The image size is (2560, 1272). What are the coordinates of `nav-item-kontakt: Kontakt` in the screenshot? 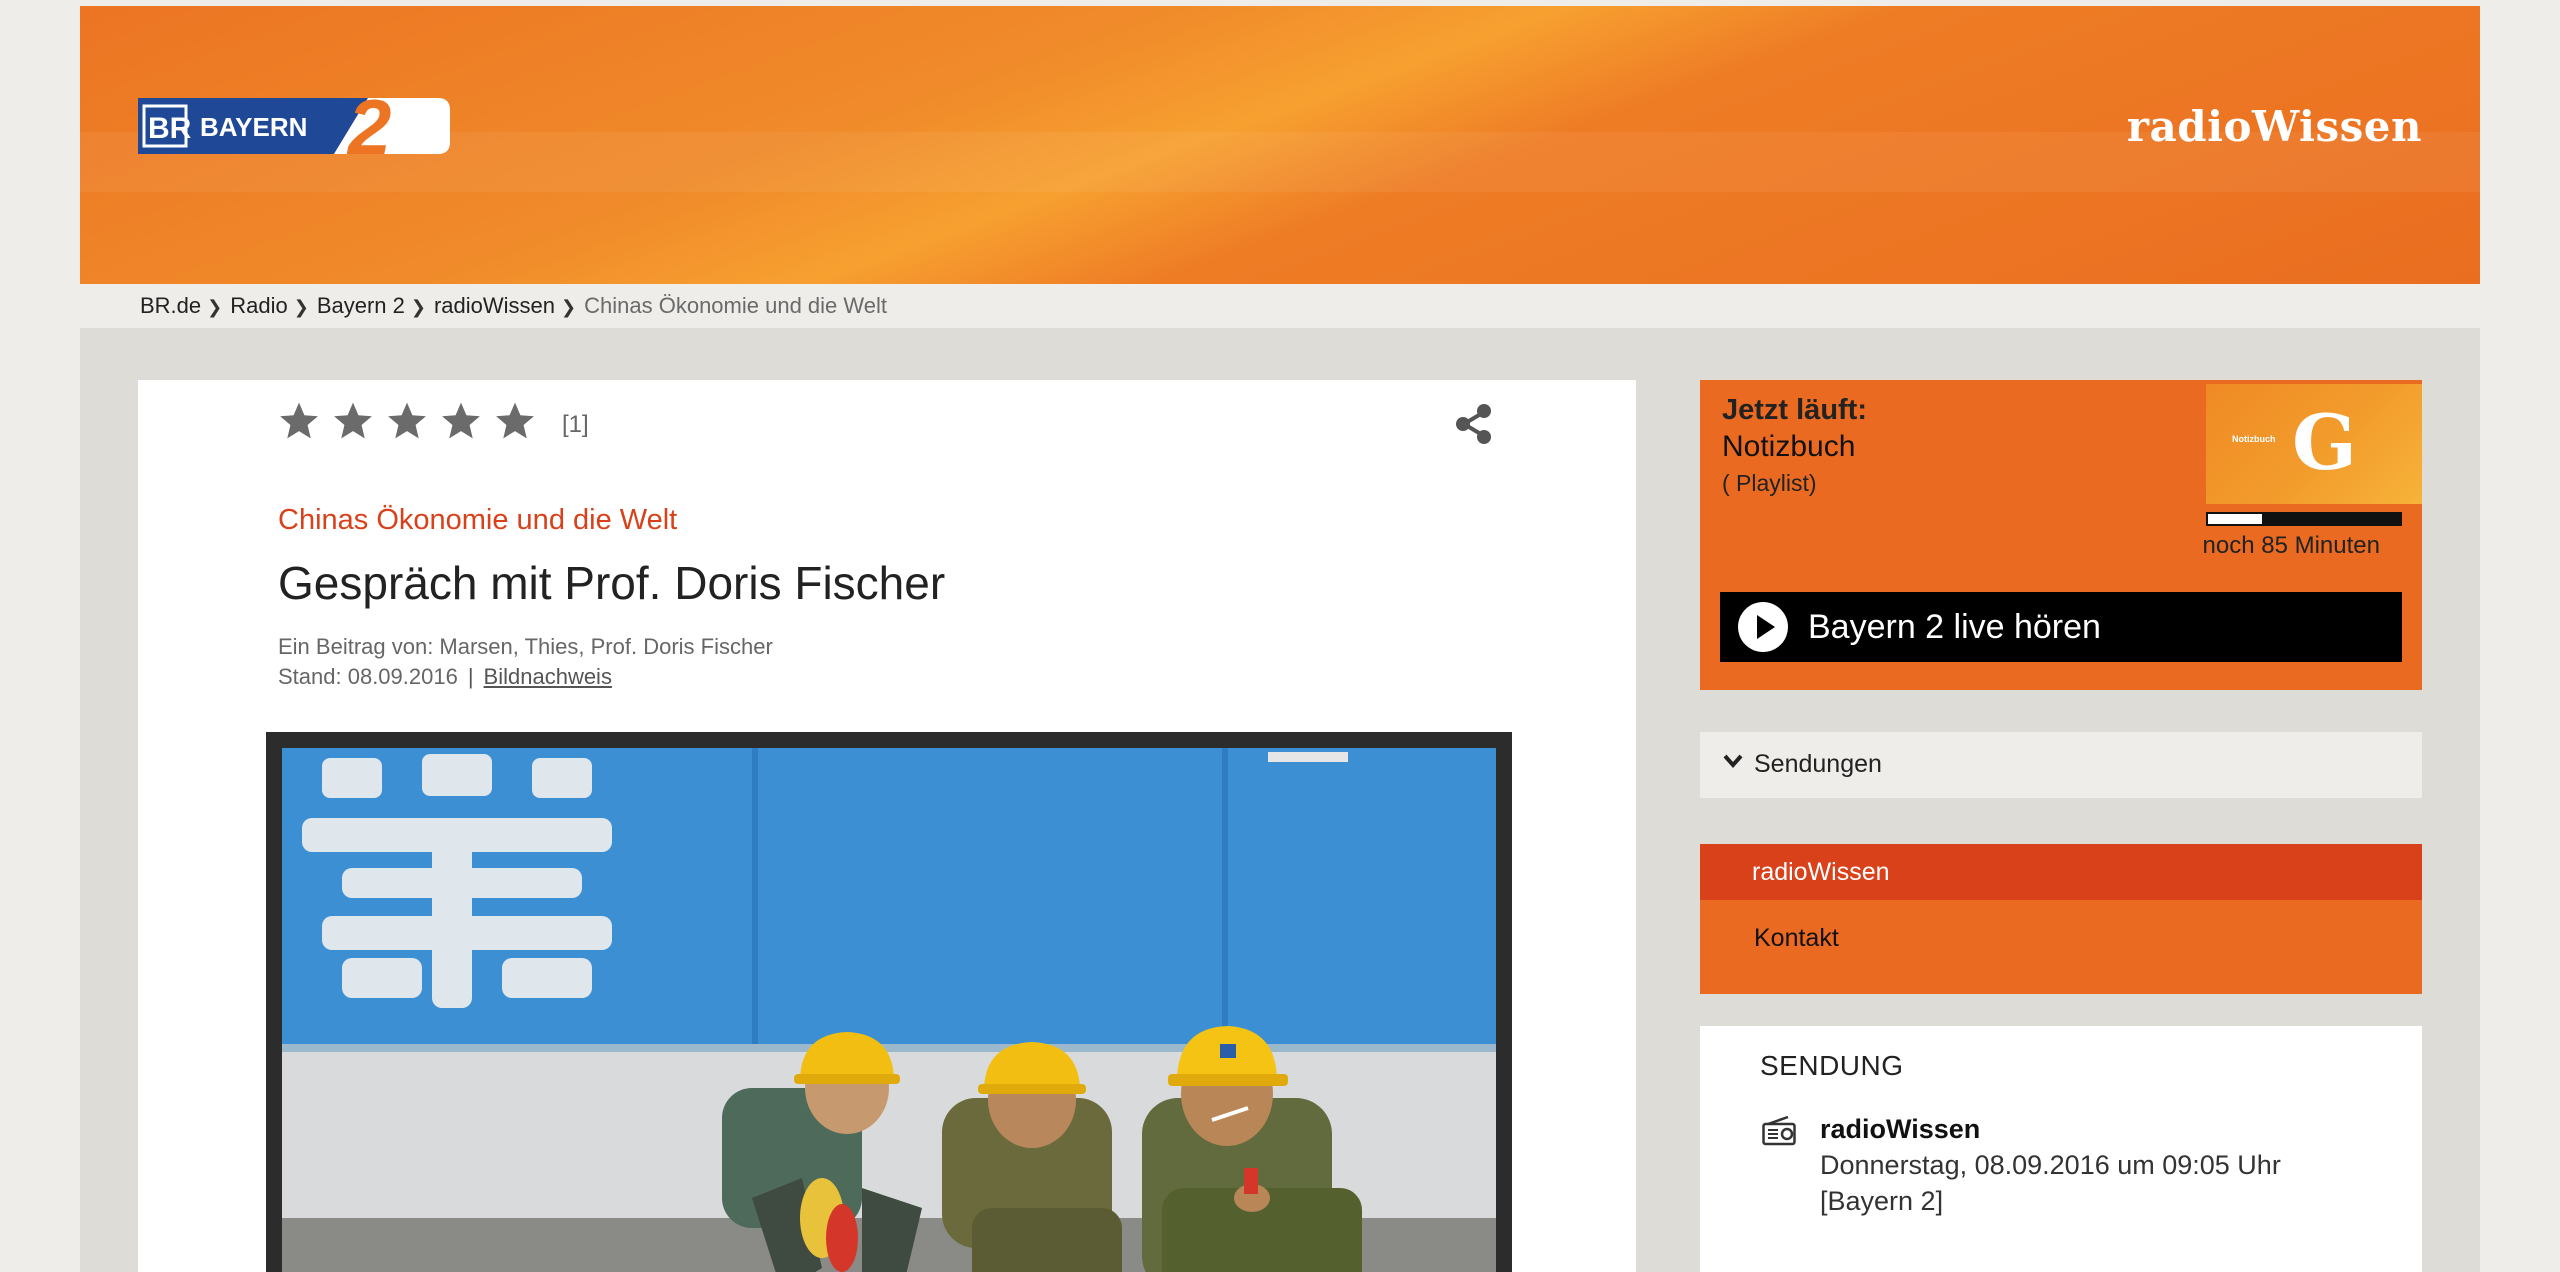 It's located at (1796, 938).